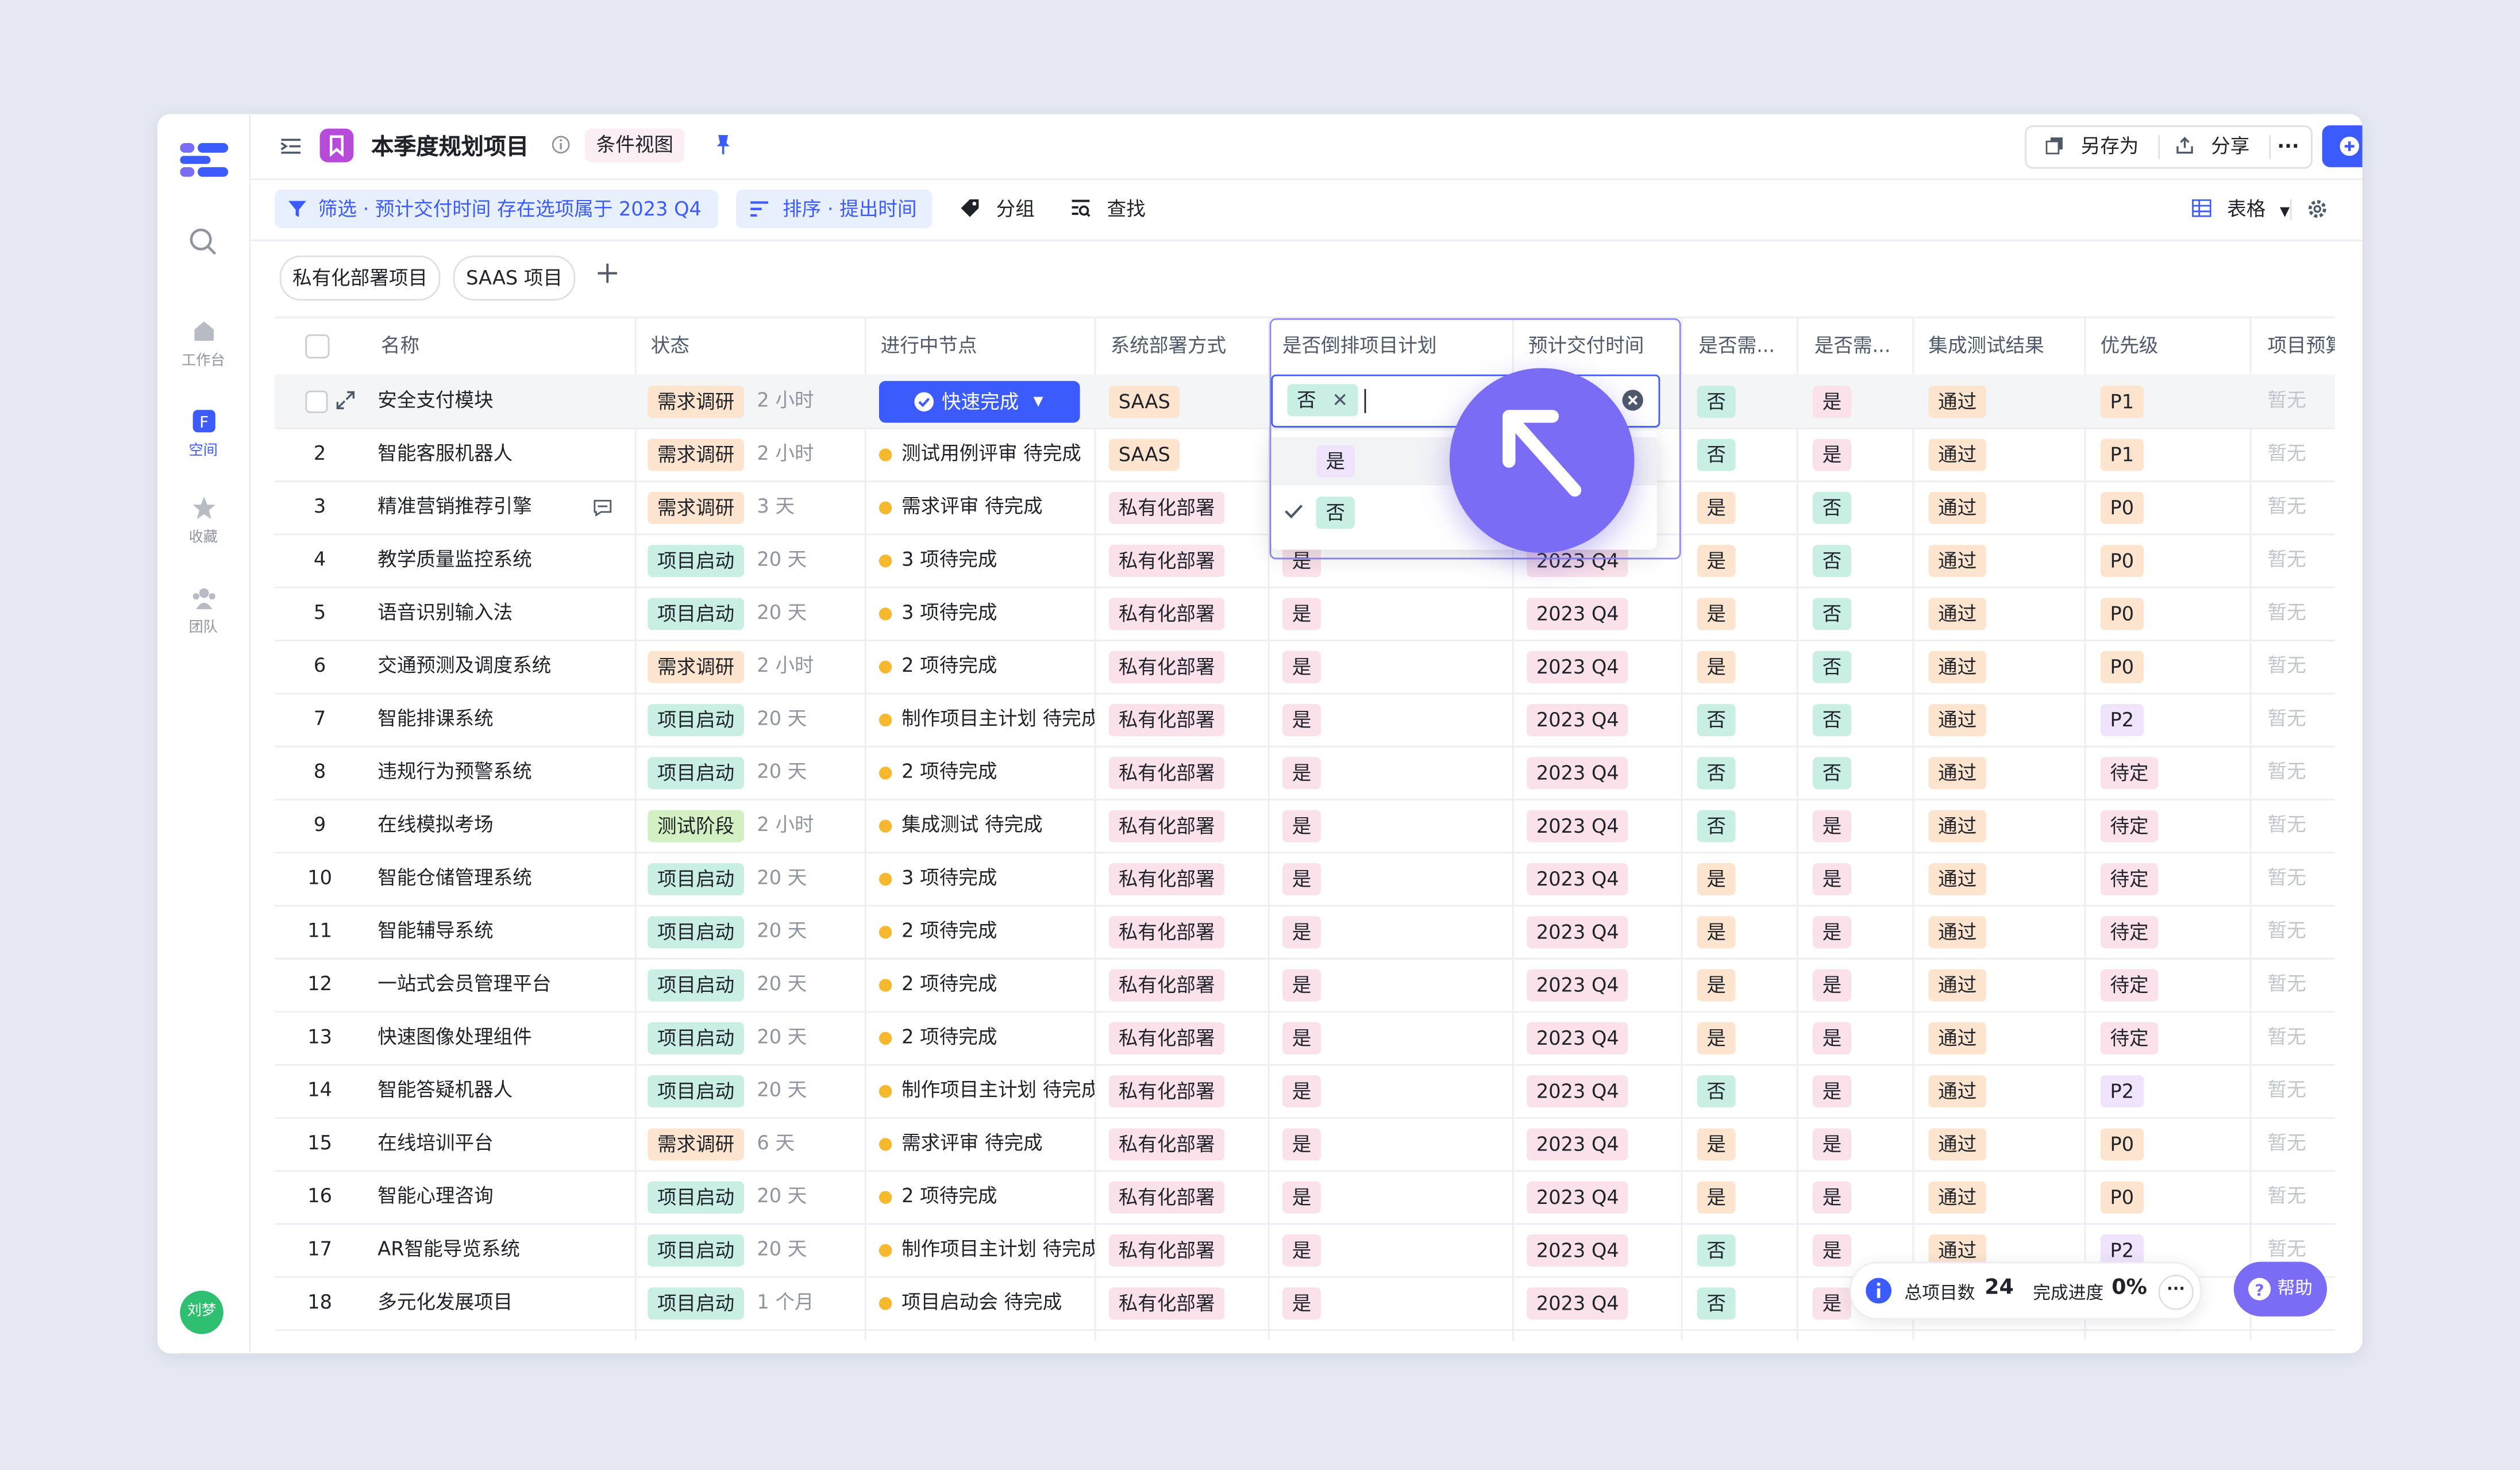 The image size is (2520, 1470). Describe the element at coordinates (360, 278) in the screenshot. I see `view-tab-private: 私有化部署项目` at that location.